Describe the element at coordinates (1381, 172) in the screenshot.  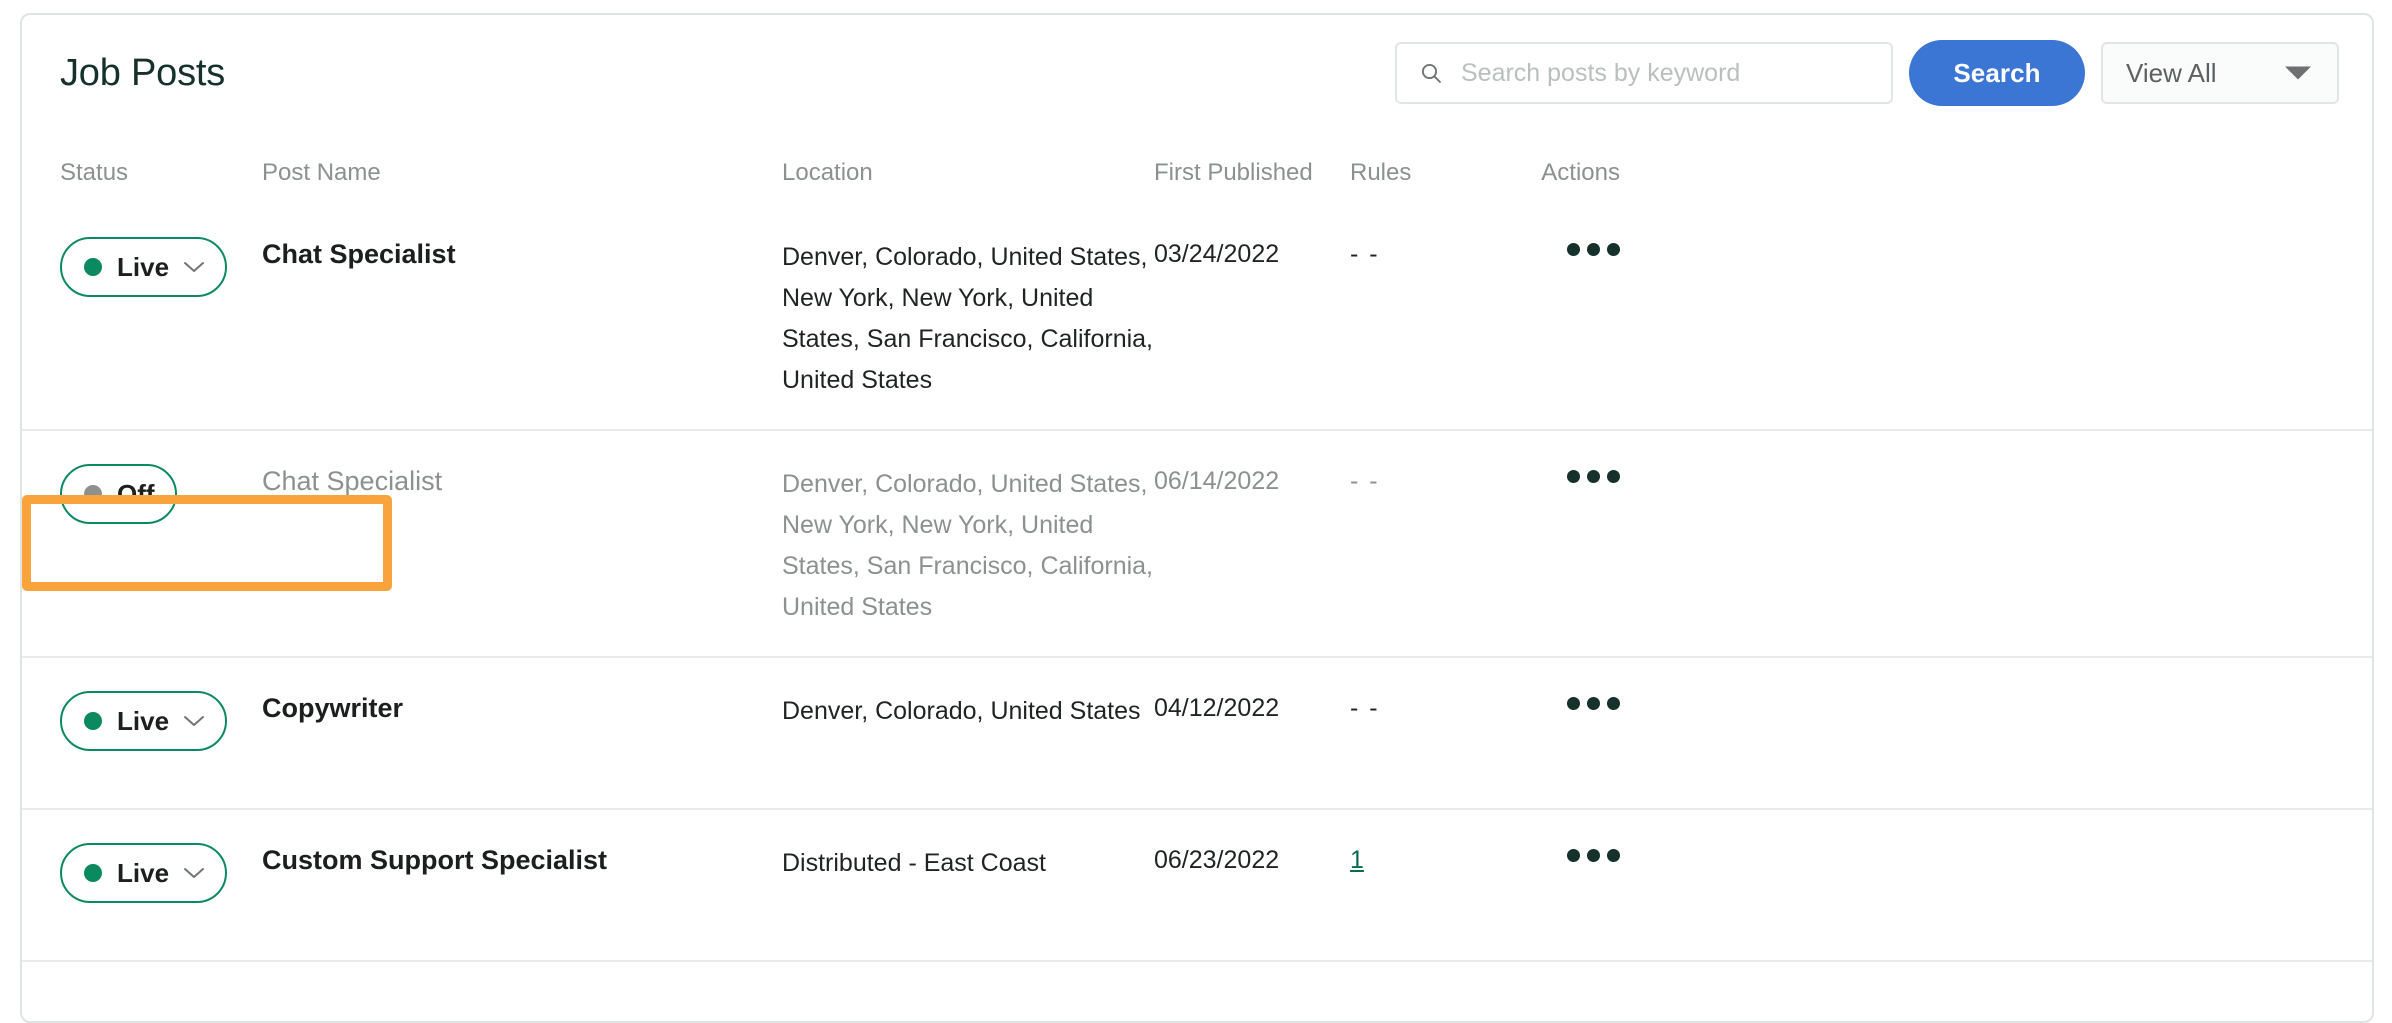
I see `column-header-rules: Rules` at that location.